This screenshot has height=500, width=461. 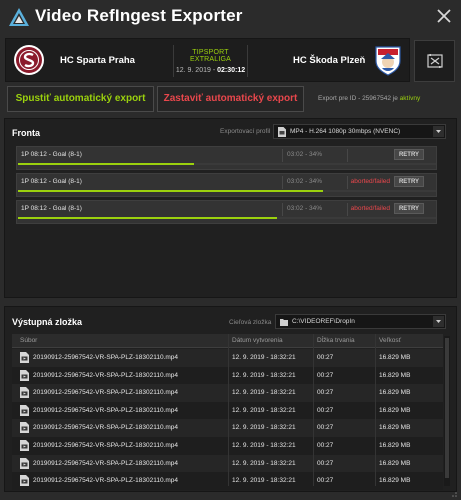 I want to click on match-time: 02:30:12, so click(x=231, y=70).